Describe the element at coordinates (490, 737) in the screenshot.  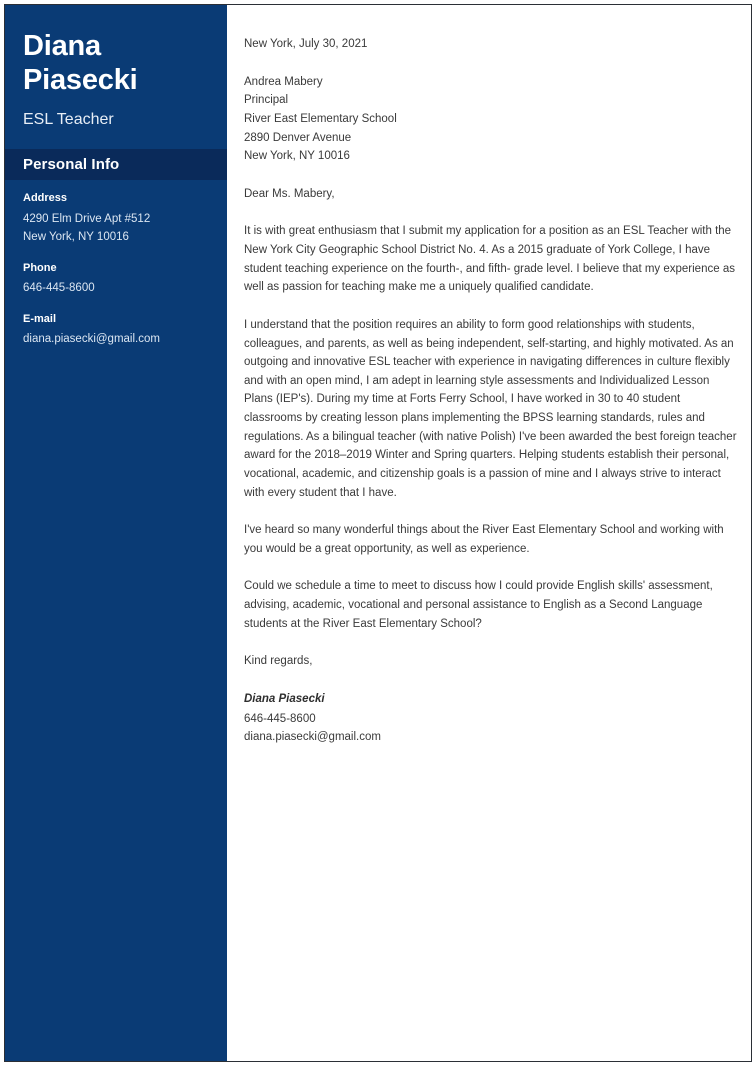
I see `signature-email: diana.piasecki@gmail.com` at that location.